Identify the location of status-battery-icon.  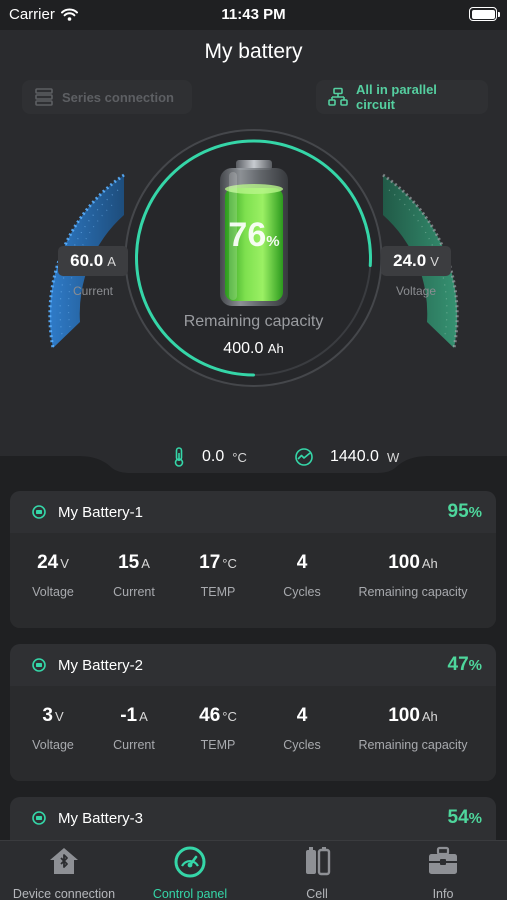
(484, 14).